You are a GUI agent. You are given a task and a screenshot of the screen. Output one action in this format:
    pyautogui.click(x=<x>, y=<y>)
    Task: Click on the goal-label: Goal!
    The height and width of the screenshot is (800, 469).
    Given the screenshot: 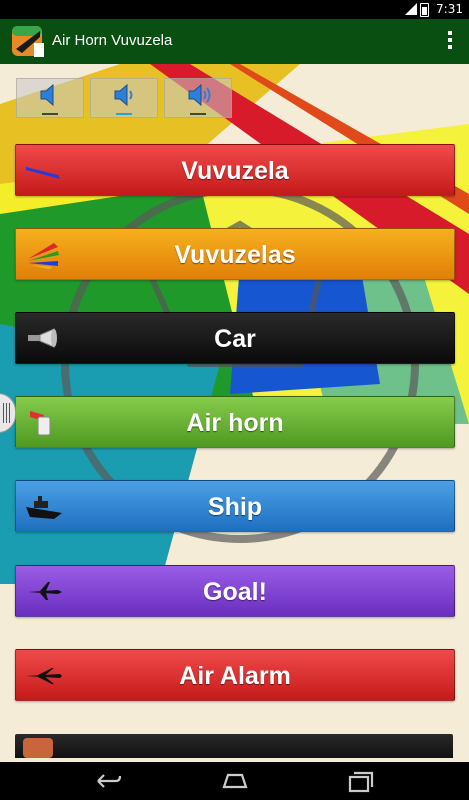 What is the action you would take?
    pyautogui.click(x=235, y=592)
    